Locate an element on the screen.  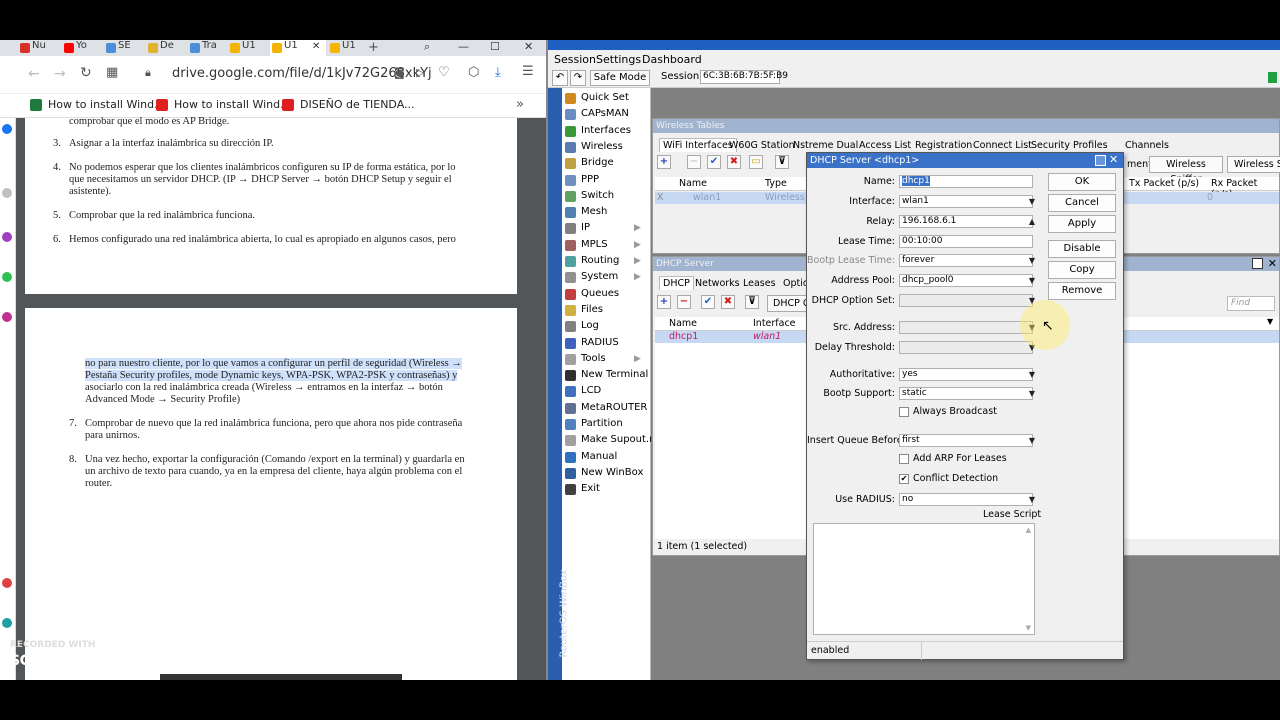
ok-button: OK is located at coordinates (1082, 182).